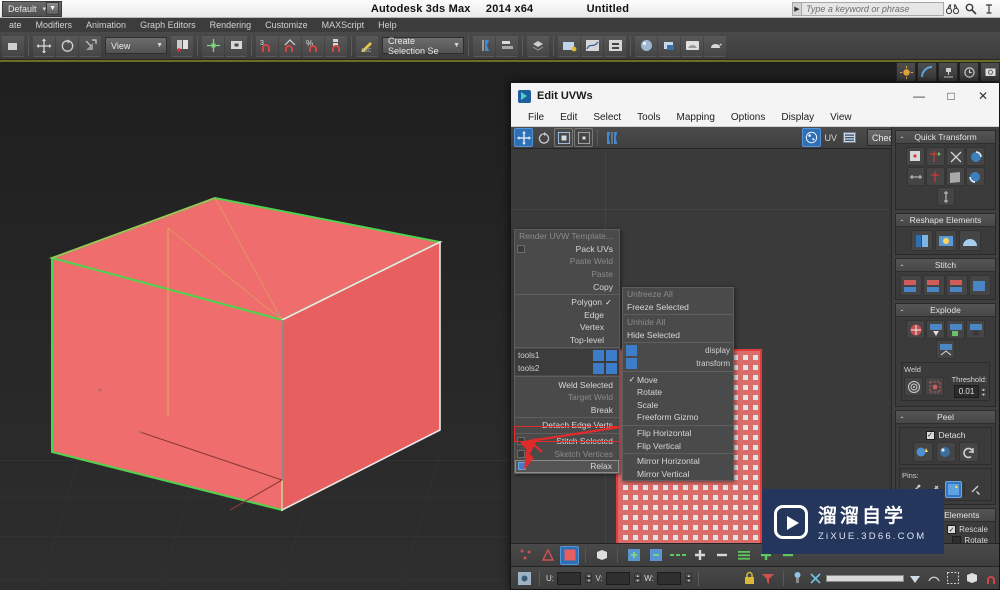  I want to click on lock-icon, so click(749, 578).